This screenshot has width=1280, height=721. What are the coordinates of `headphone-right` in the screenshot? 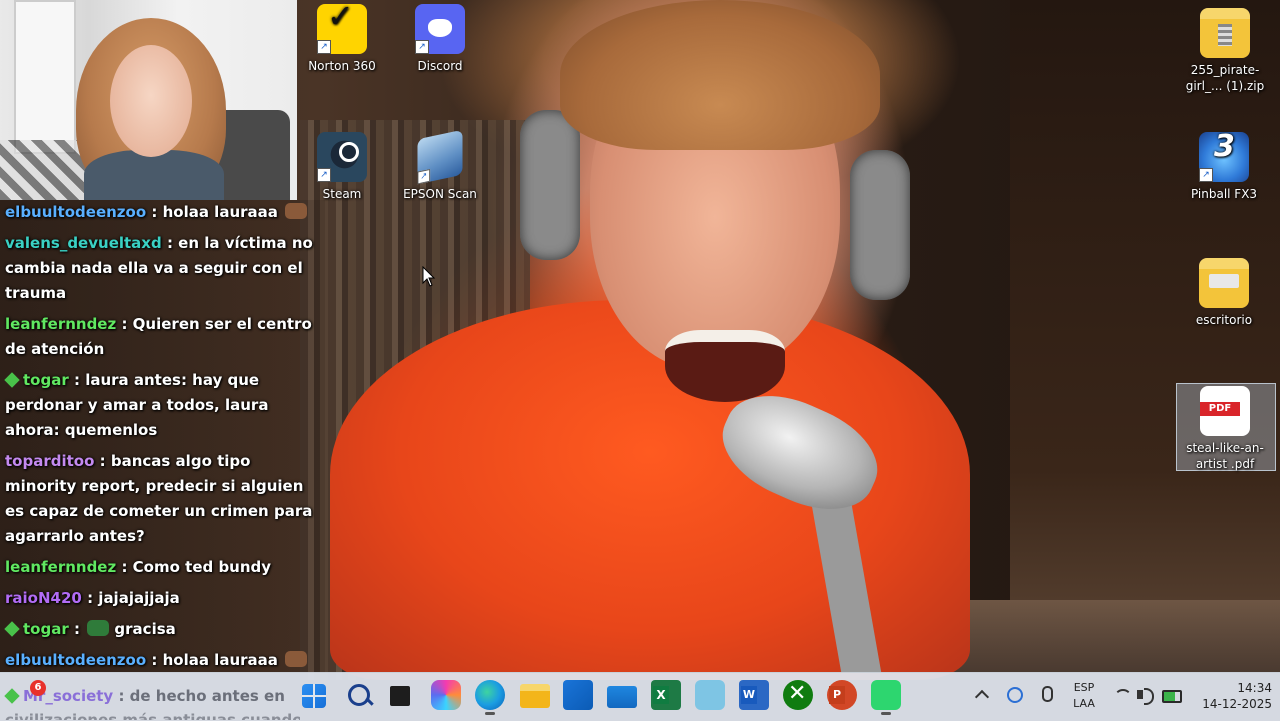 It's located at (880, 225).